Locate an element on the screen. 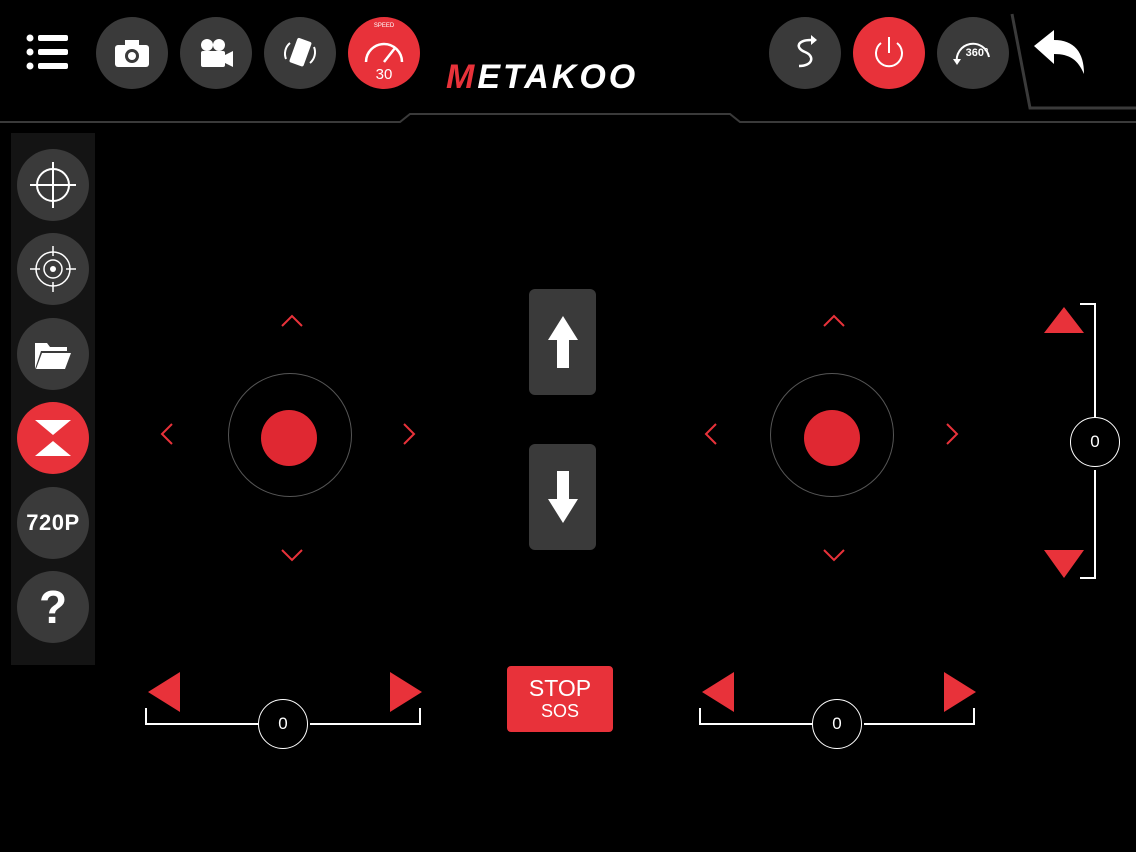  left-chevron-right-icon is located at coordinates (409, 434).